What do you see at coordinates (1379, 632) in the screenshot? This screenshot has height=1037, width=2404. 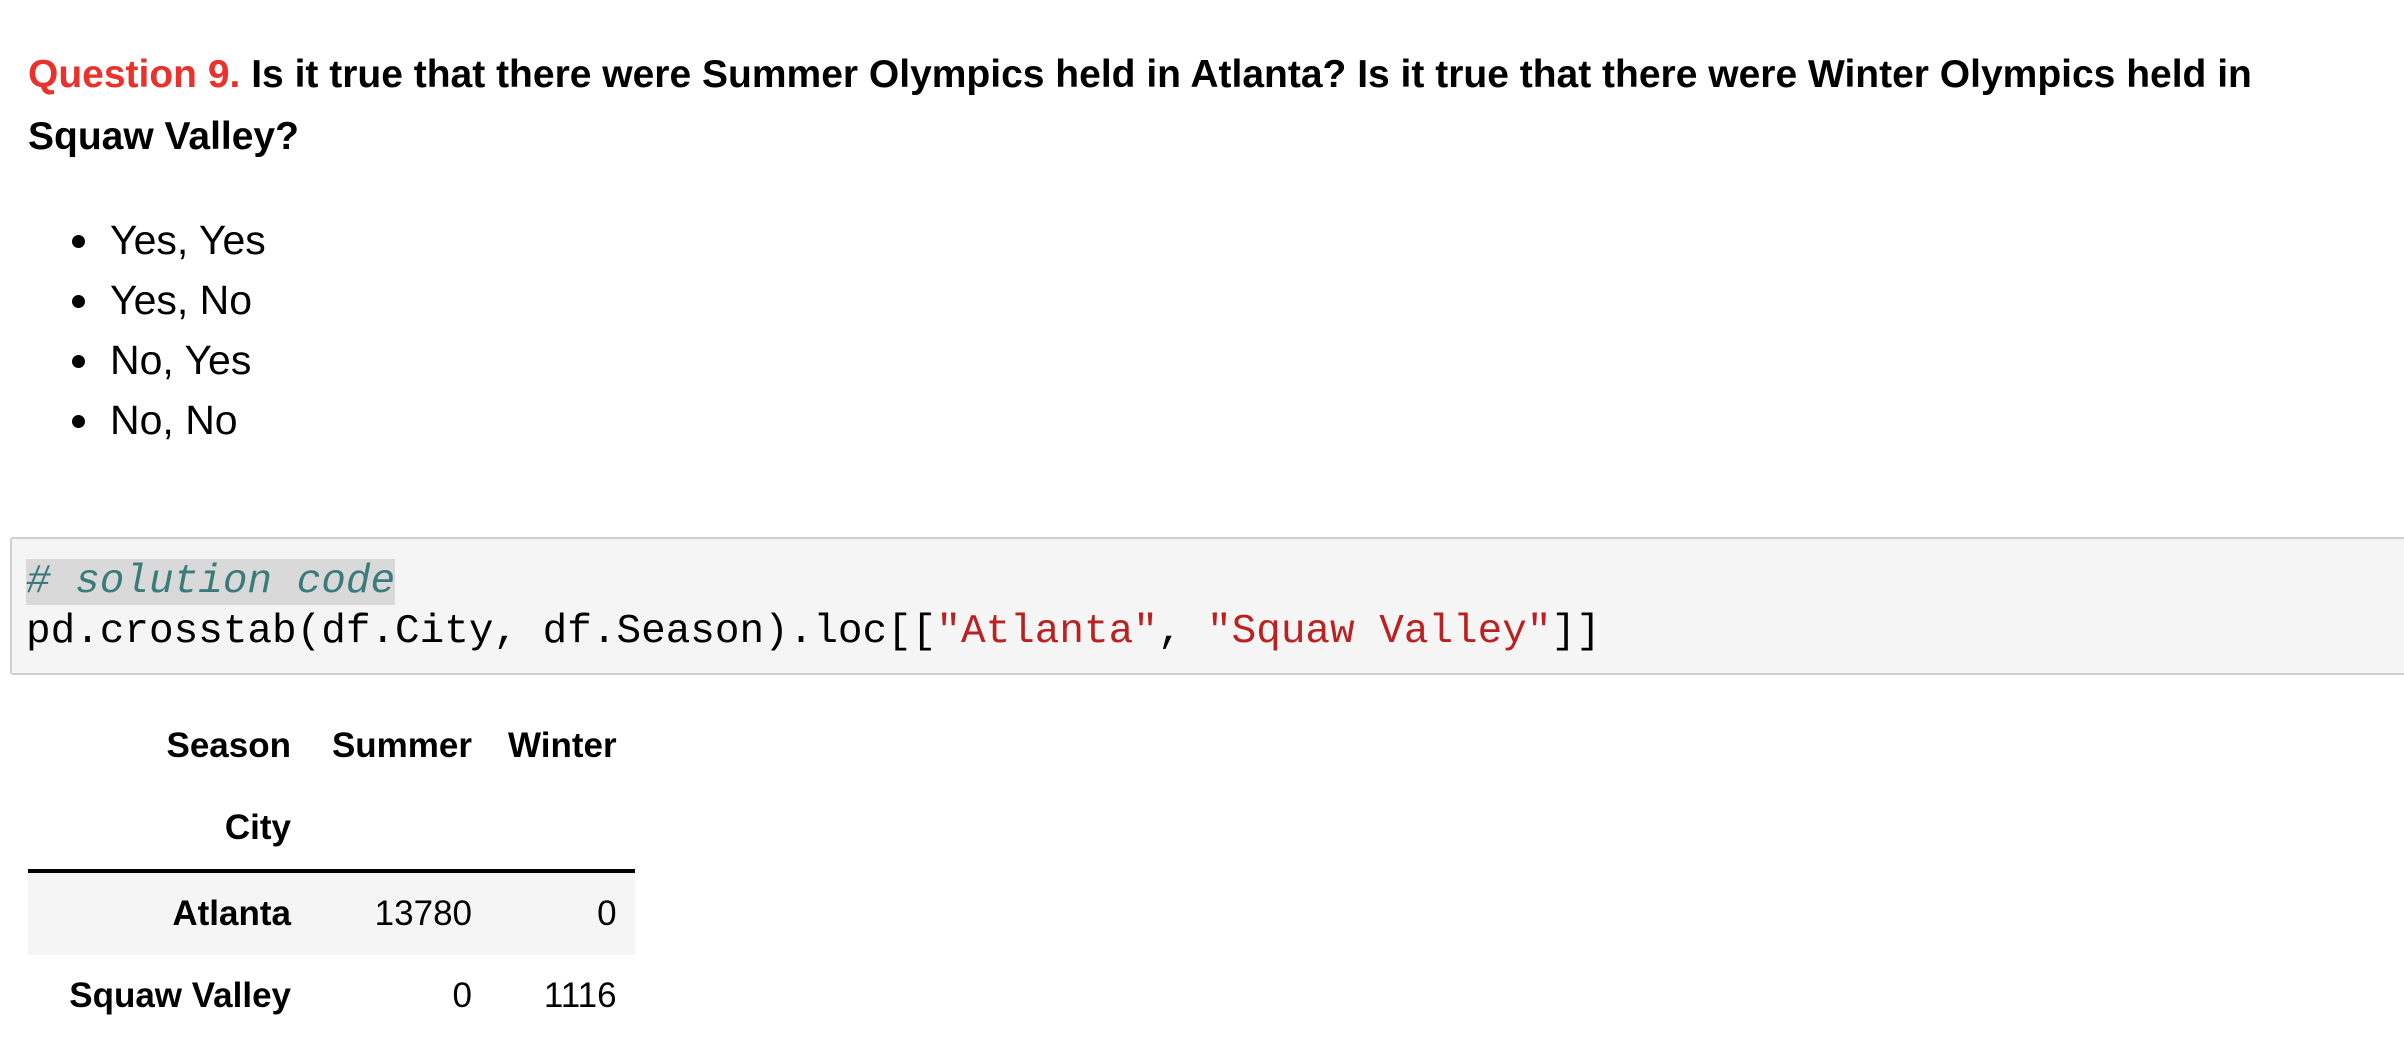 I see `code-string-squaw-valley: "Squaw Valley"` at bounding box center [1379, 632].